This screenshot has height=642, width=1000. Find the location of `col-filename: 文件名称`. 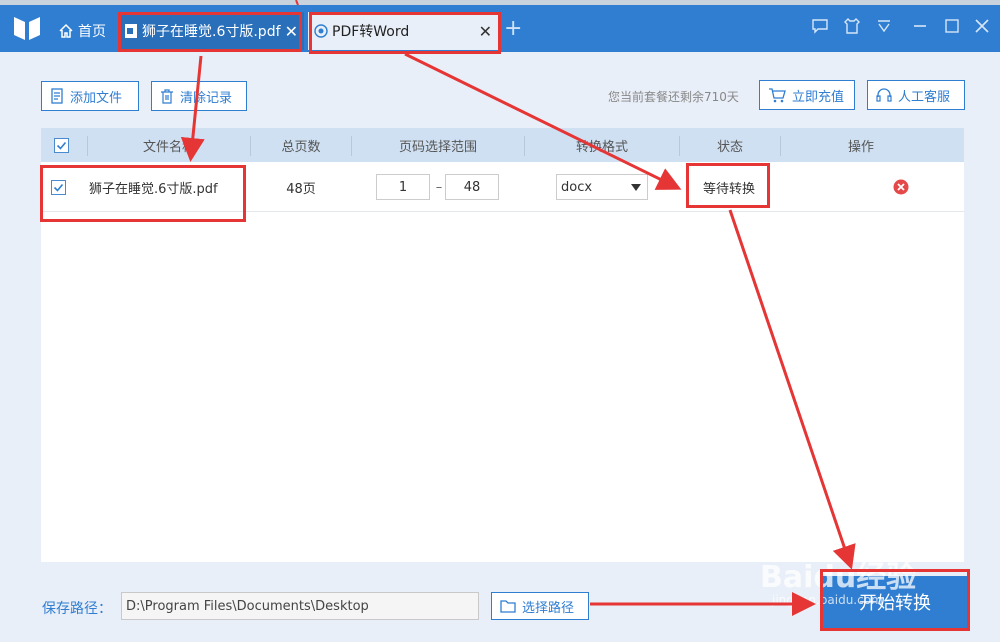

col-filename: 文件名称 is located at coordinates (168, 147).